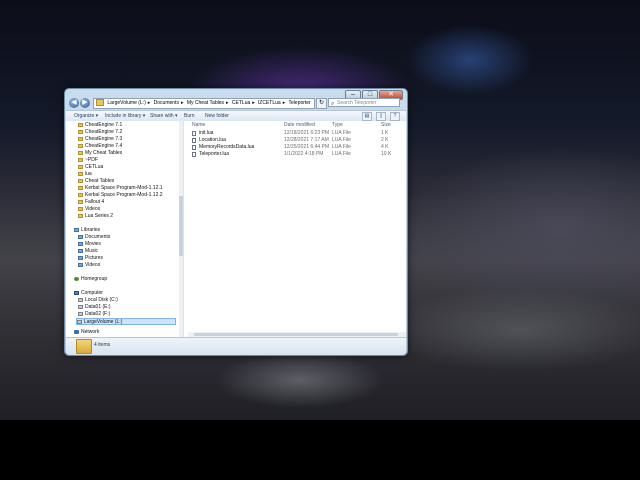  Describe the element at coordinates (80, 236) in the screenshot. I see `documents-icon` at that location.